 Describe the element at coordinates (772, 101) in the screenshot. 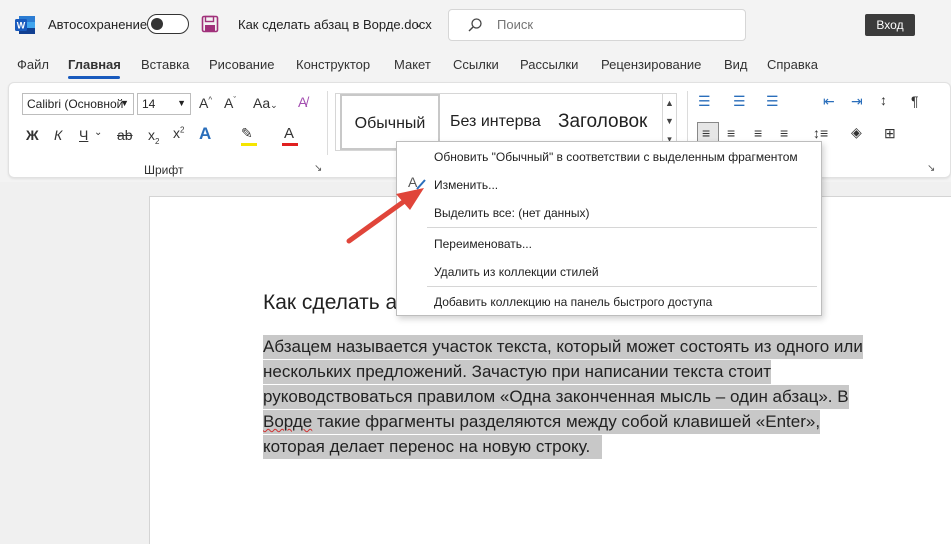

I see `multilevel-list-icon: ☰` at that location.